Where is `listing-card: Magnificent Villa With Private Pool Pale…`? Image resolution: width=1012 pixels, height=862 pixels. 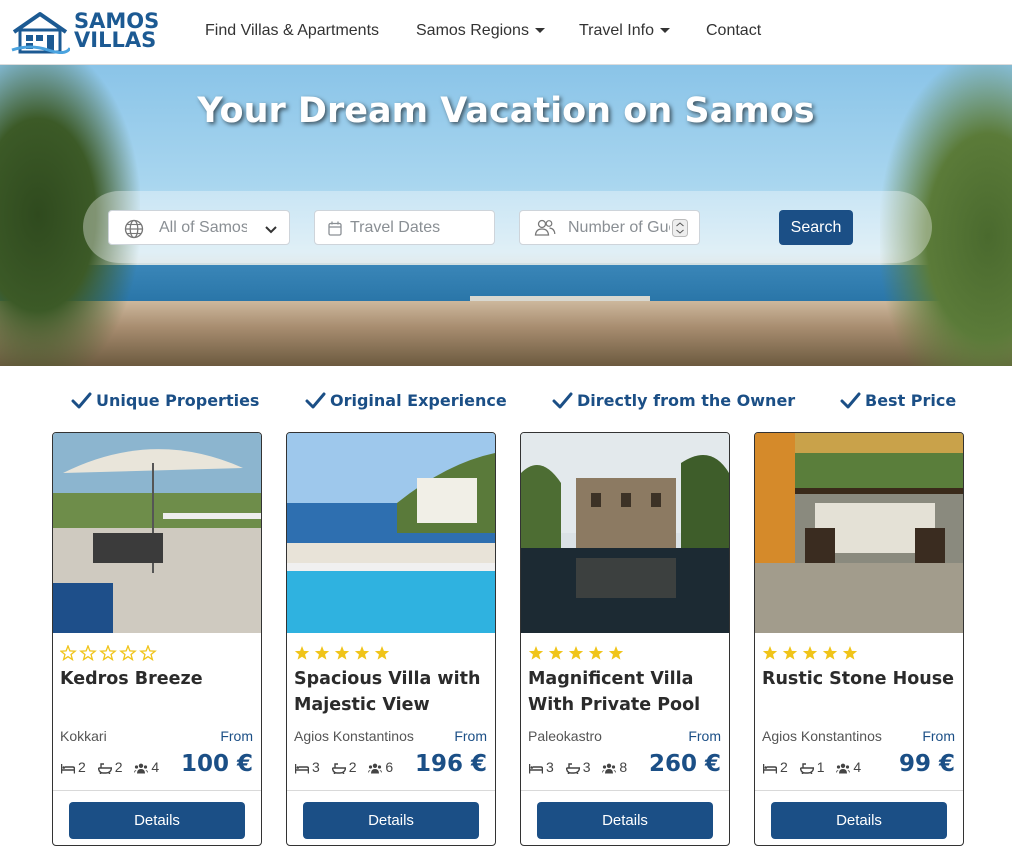 listing-card: Magnificent Villa With Private Pool Pale… is located at coordinates (625, 639).